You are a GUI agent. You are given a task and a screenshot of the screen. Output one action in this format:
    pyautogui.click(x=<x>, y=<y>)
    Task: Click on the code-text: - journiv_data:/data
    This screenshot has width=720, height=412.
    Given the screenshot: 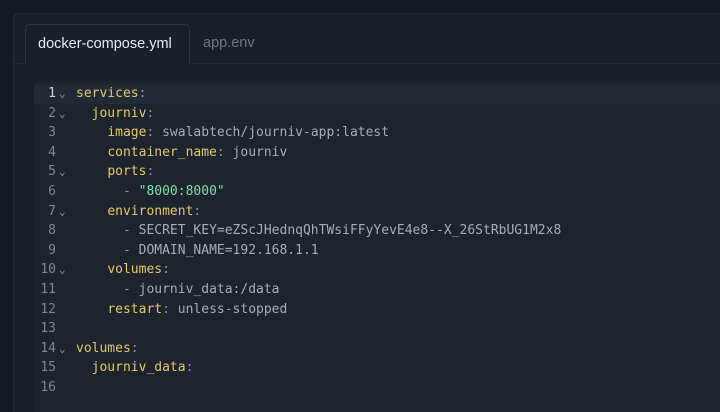 What is the action you would take?
    pyautogui.click(x=178, y=290)
    